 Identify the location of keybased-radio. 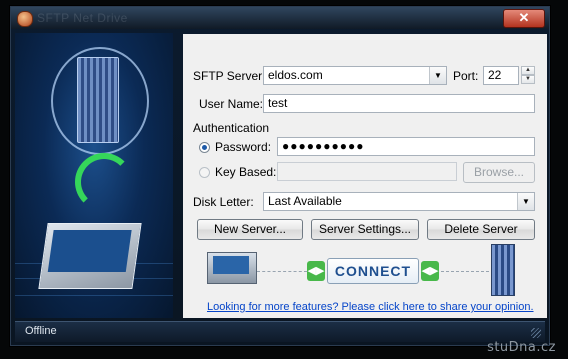
(204, 172).